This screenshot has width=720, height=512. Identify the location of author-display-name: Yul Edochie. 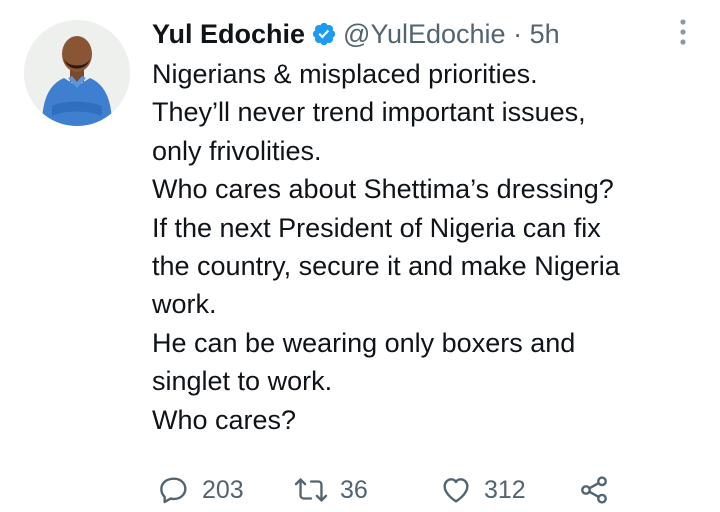
(228, 34).